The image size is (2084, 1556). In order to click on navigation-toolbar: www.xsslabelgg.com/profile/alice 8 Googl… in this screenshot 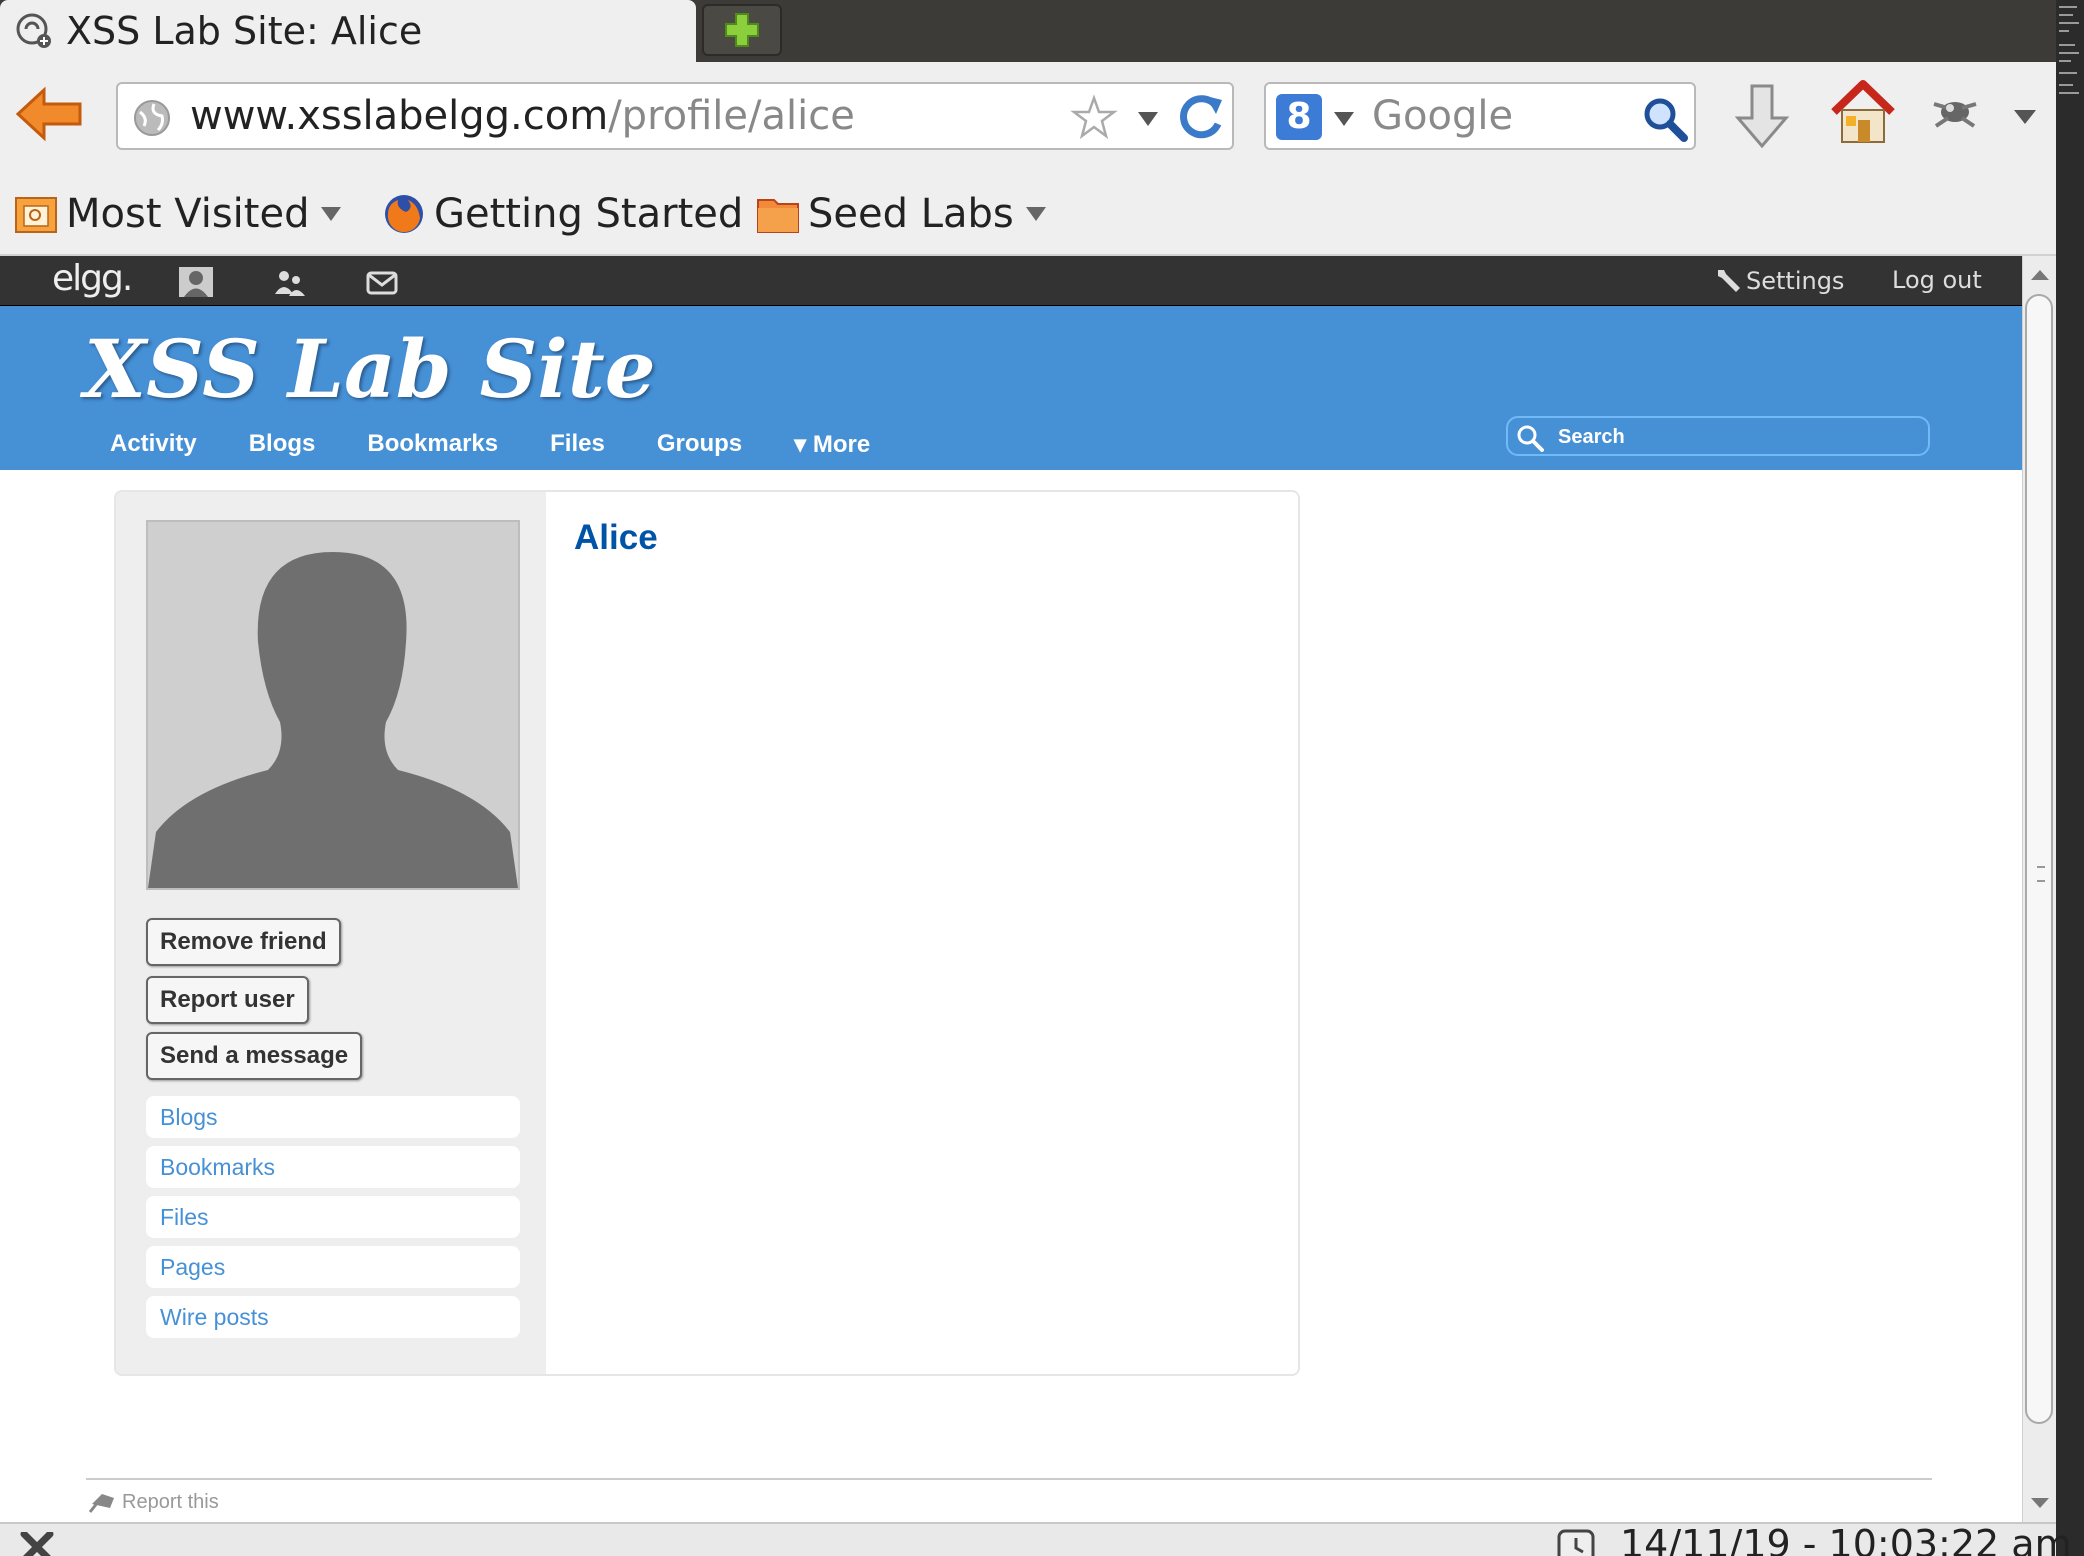, I will do `click(1028, 117)`.